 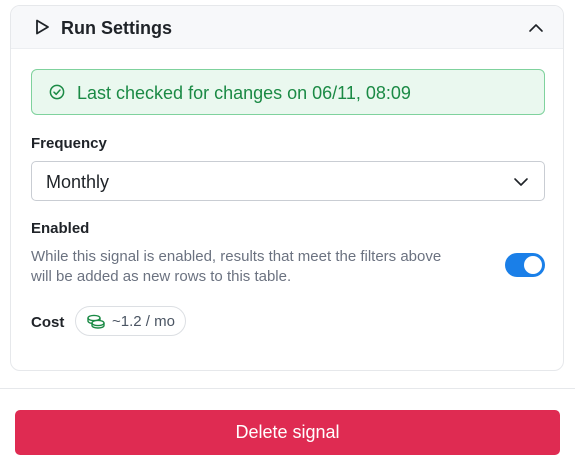 What do you see at coordinates (96, 321) in the screenshot?
I see `coins-icon` at bounding box center [96, 321].